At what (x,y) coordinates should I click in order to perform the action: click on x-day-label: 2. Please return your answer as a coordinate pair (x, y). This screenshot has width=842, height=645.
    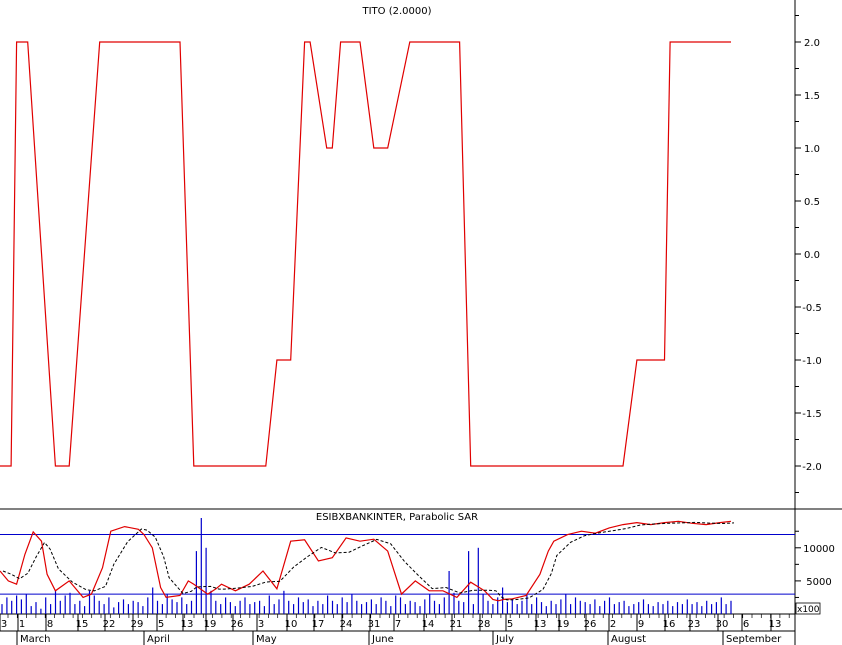
    Looking at the image, I should click on (613, 624).